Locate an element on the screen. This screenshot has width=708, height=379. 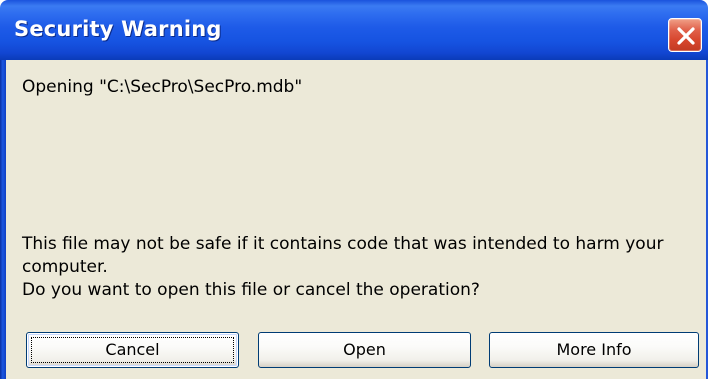
open-button-label: Open is located at coordinates (364, 349).